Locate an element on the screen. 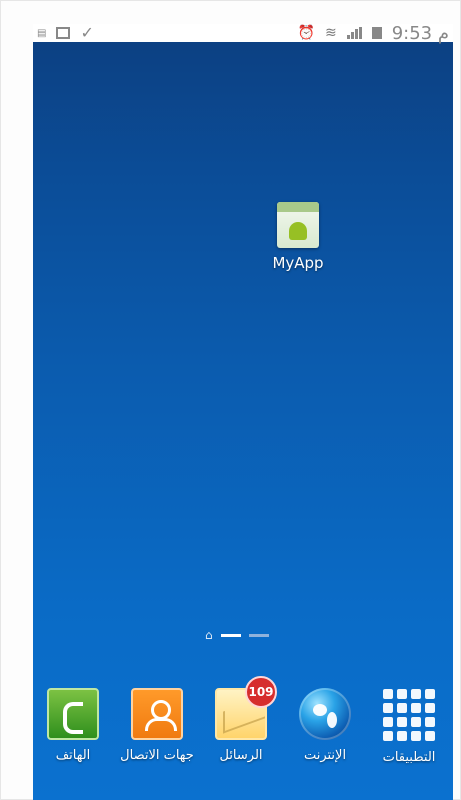 Image resolution: width=461 pixels, height=800 pixels. dock-item-contacts: جهات الاتصال is located at coordinates (157, 726).